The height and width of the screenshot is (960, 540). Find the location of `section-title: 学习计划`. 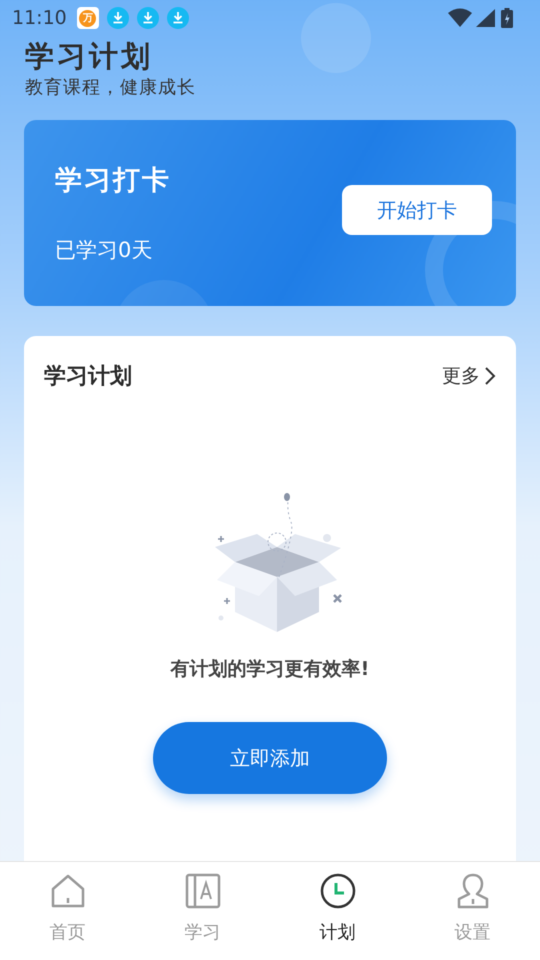

section-title: 学习计划 is located at coordinates (88, 377).